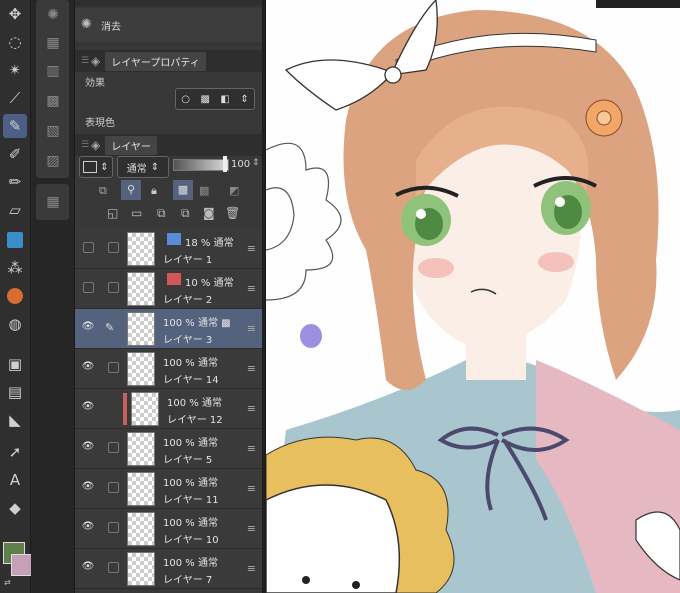 Image resolution: width=680 pixels, height=593 pixels. Describe the element at coordinates (215, 99) in the screenshot. I see `effect-buttons: ○ ▩ ◧ ⇕` at that location.